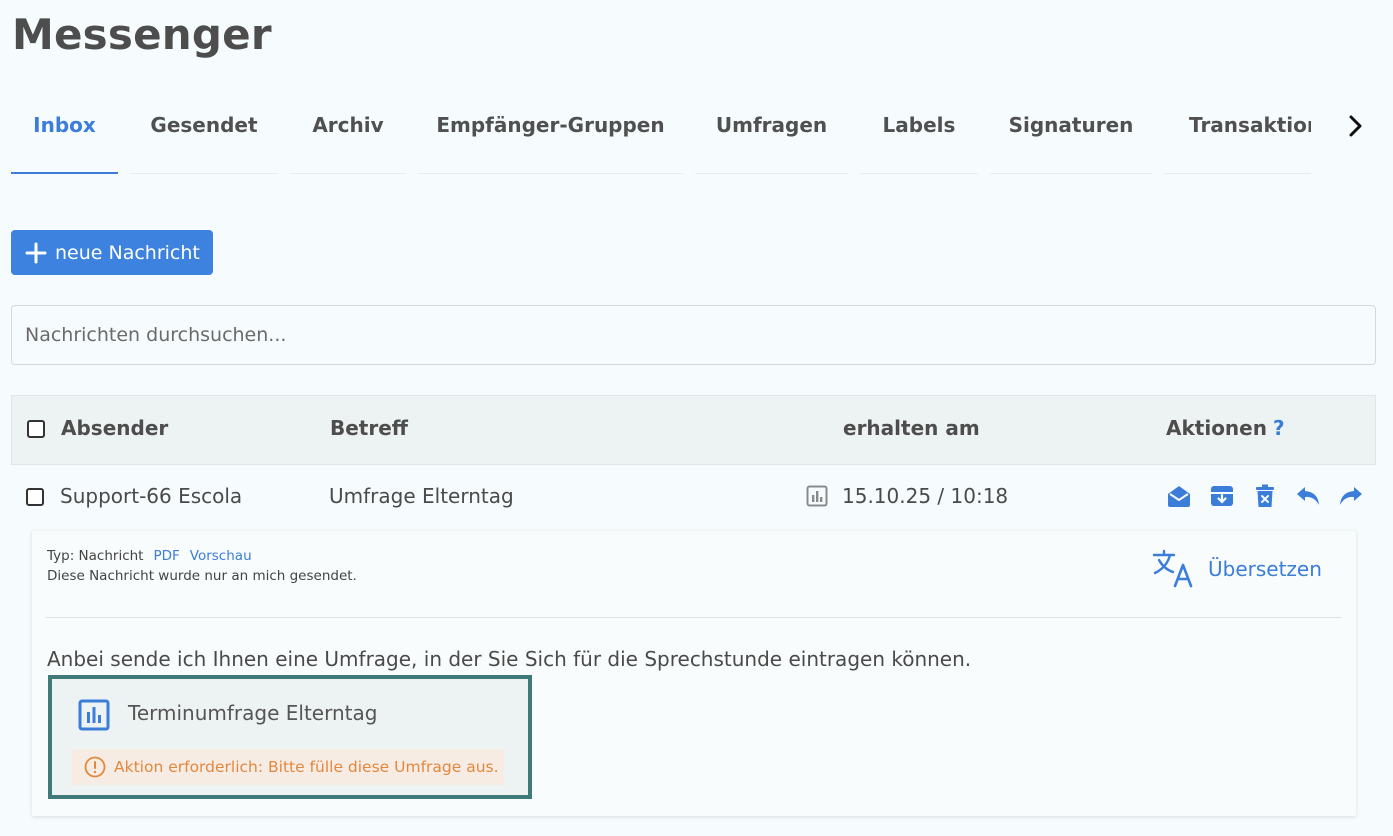 This screenshot has height=836, width=1393. I want to click on preview-link: Vorschau, so click(221, 556).